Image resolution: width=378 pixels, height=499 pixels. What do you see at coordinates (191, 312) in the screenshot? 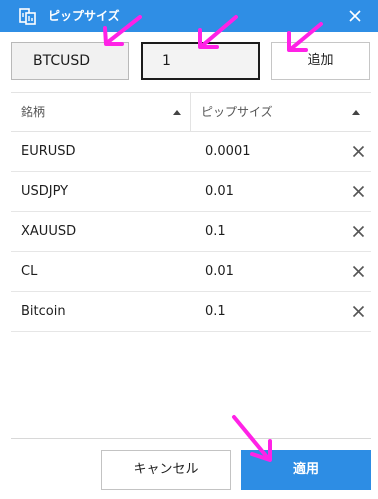
I see `table-row: Bitcoin 0.1` at bounding box center [191, 312].